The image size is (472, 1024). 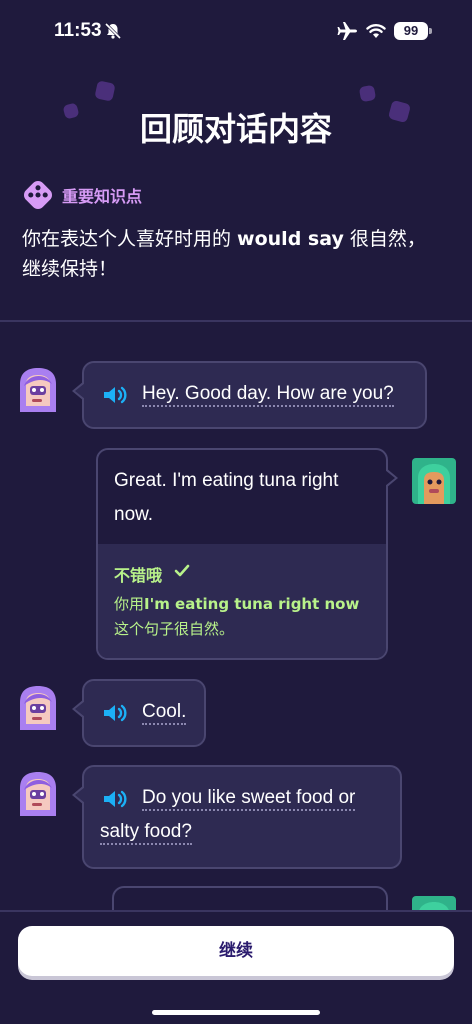 I want to click on feedback-panel: 不错哦 你用I'm eating tuna right now 这个句子很自然。, so click(x=242, y=601).